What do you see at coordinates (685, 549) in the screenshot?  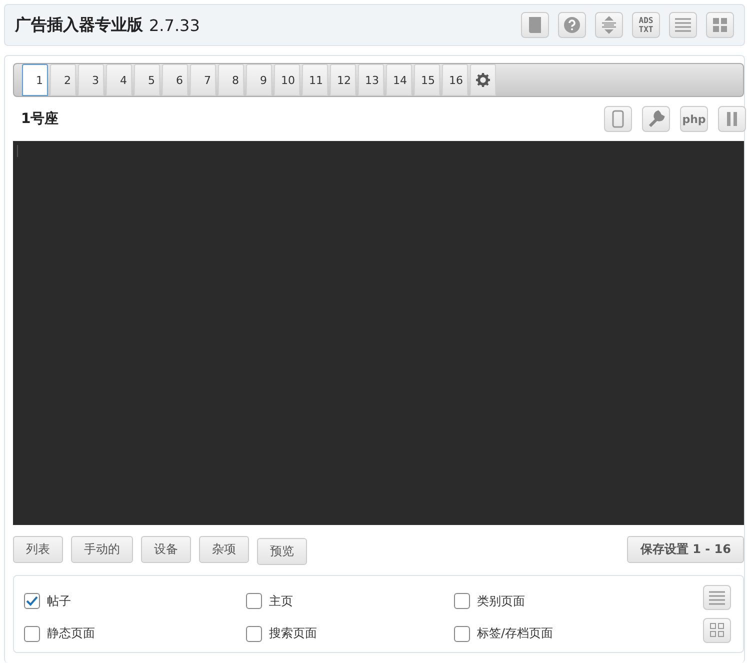 I see `save-button: 保存设置 1 - 16` at bounding box center [685, 549].